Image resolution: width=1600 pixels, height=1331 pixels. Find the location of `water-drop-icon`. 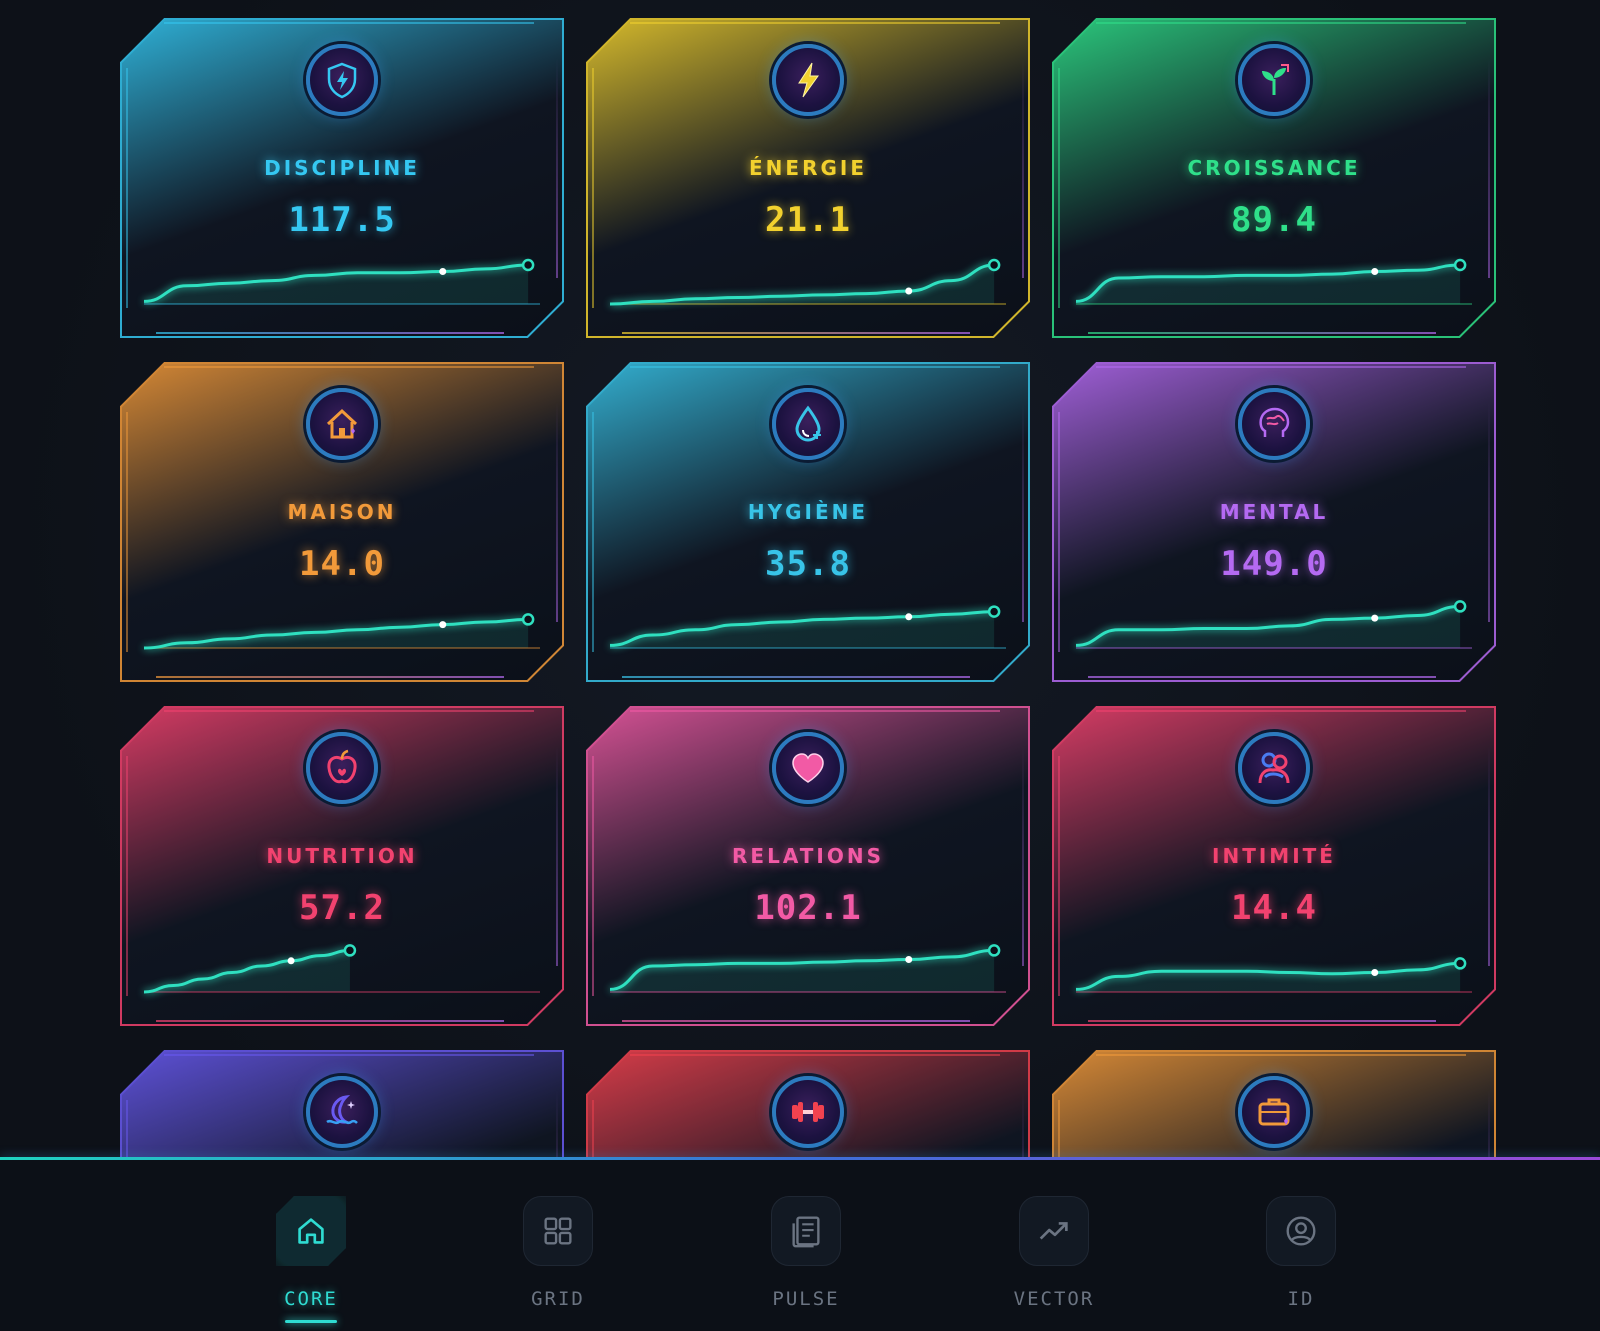

water-drop-icon is located at coordinates (808, 424).